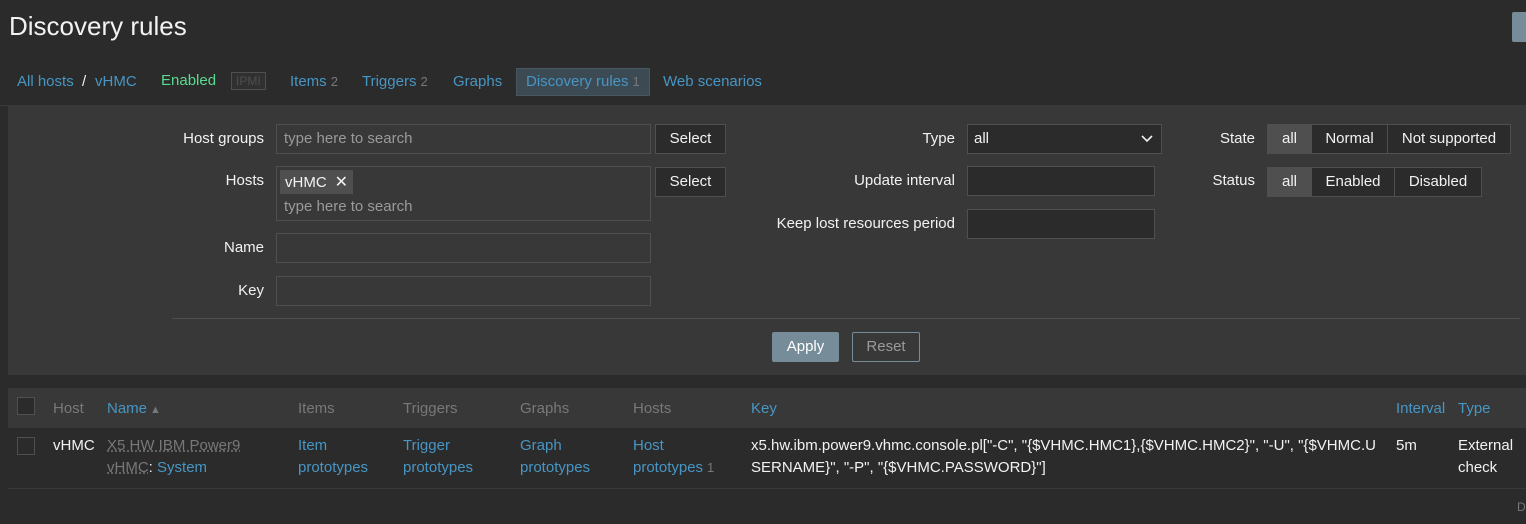 Image resolution: width=1526 pixels, height=524 pixels. Describe the element at coordinates (673, 446) in the screenshot. I see `host-prototypes-l1: Host` at that location.